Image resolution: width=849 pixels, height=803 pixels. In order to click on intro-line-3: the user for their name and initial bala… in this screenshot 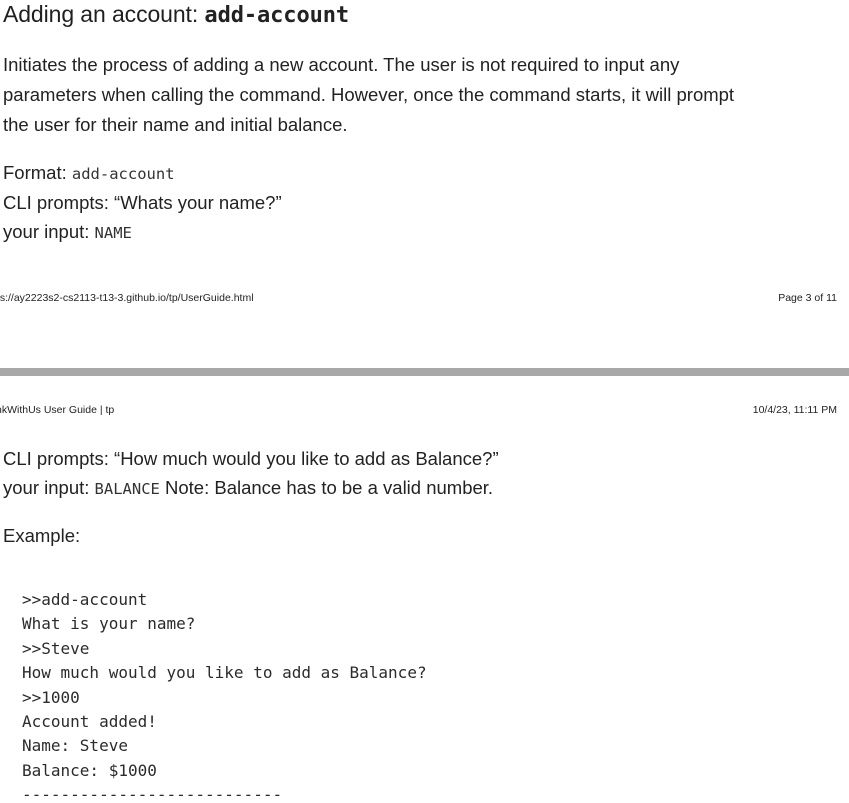, I will do `click(175, 124)`.